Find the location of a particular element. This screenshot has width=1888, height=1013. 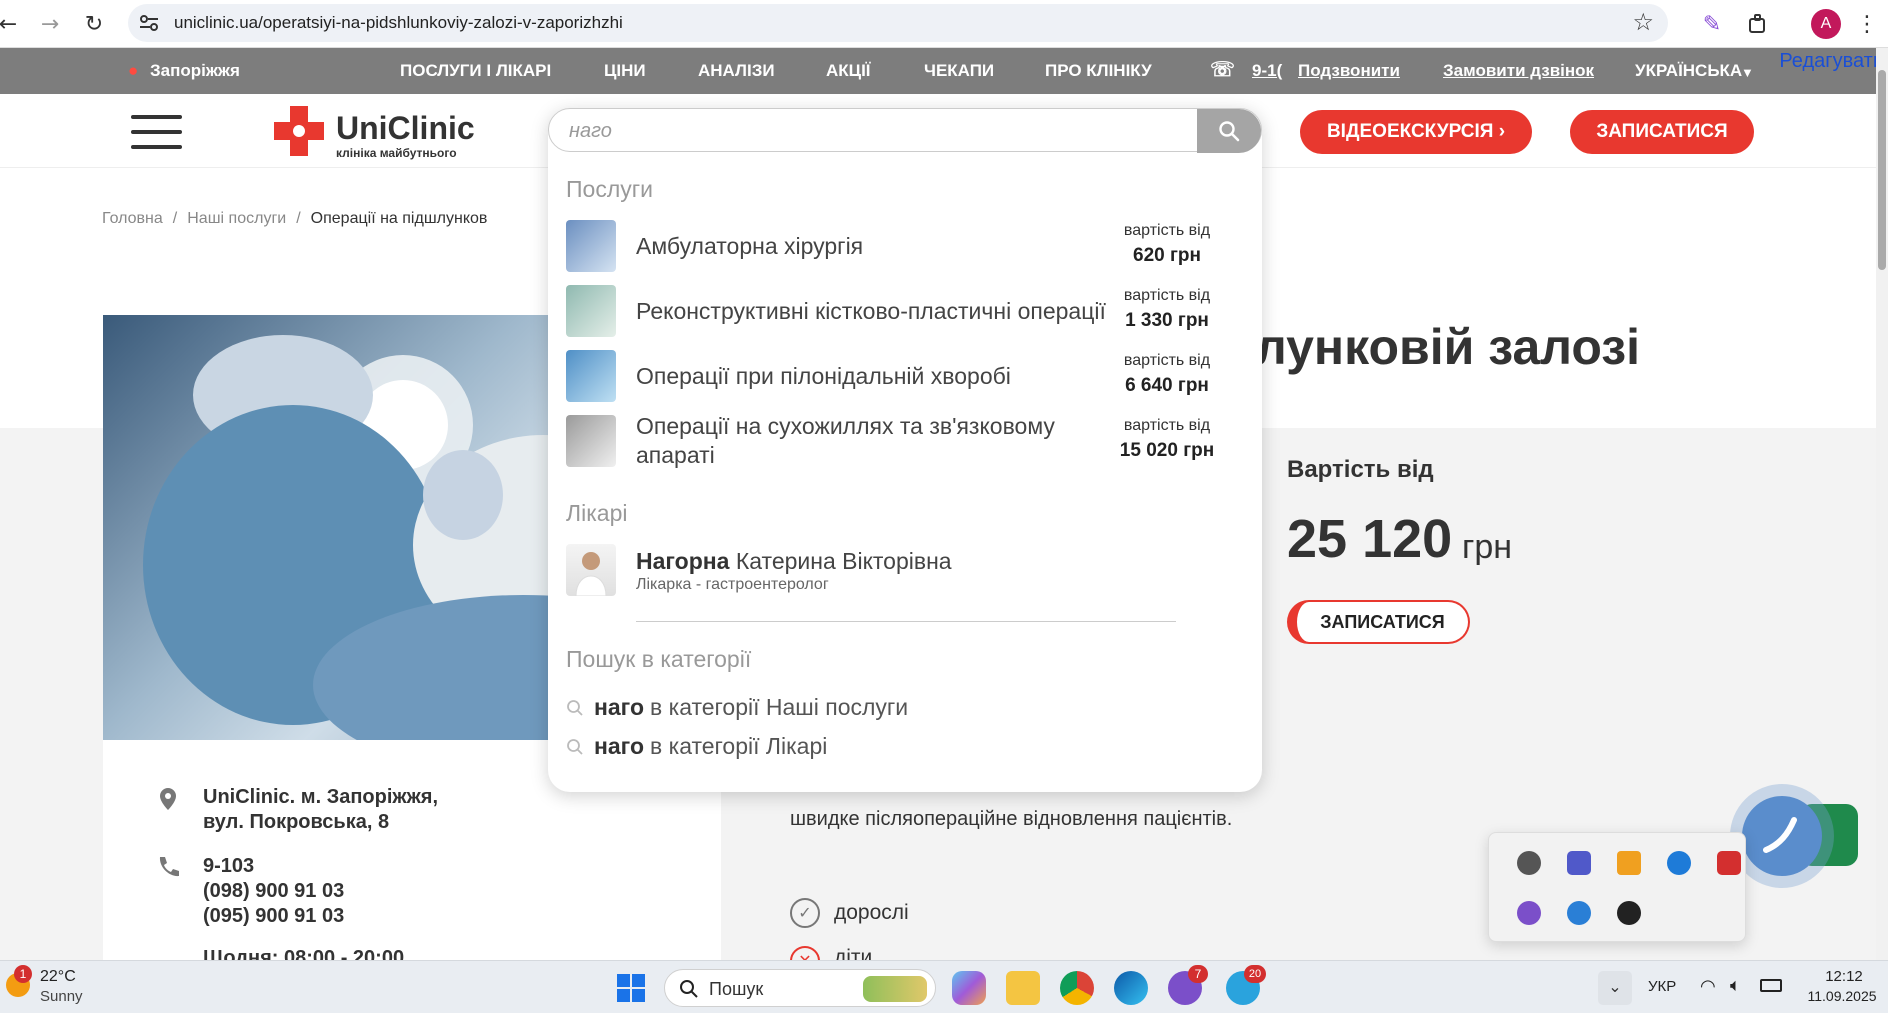

cross-icon: ✕ is located at coordinates (805, 953).